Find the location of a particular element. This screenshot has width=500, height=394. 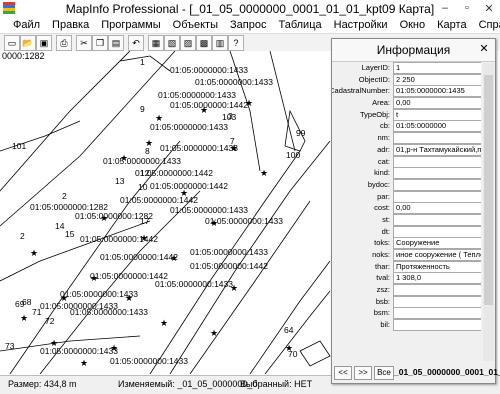

new-table-icon: ▭ is located at coordinates (12, 43).